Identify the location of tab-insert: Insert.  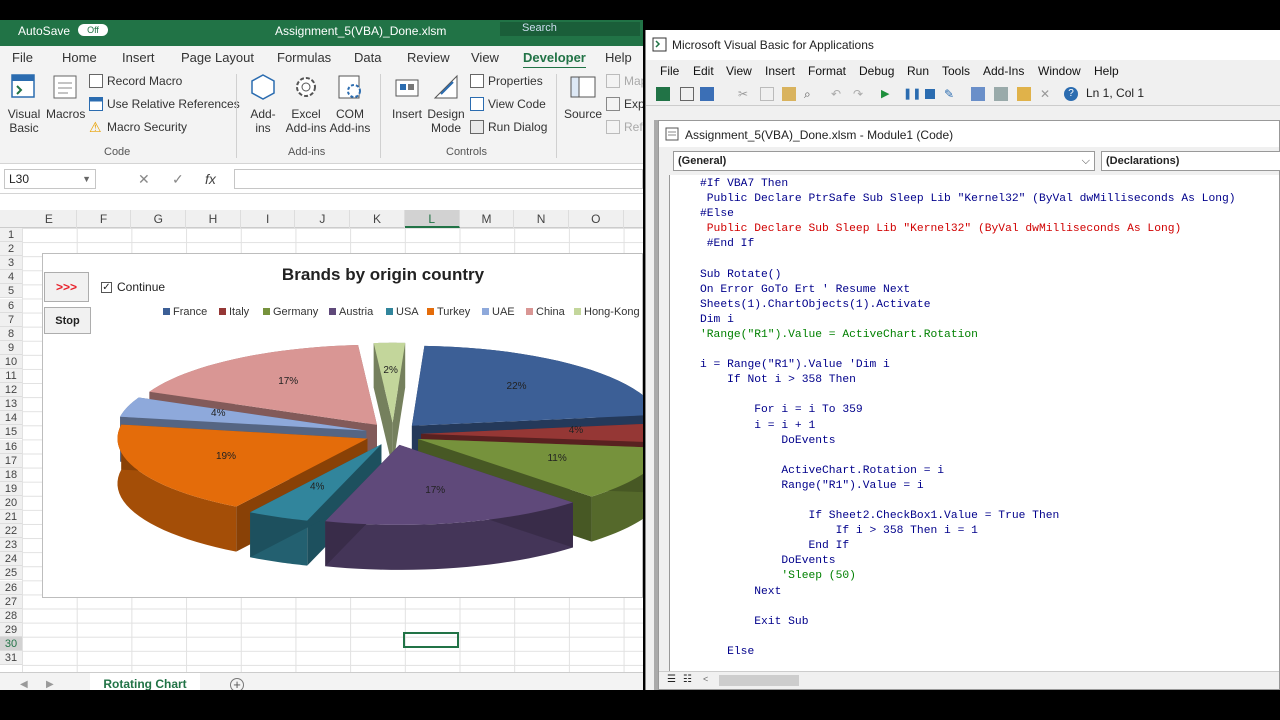
(138, 57).